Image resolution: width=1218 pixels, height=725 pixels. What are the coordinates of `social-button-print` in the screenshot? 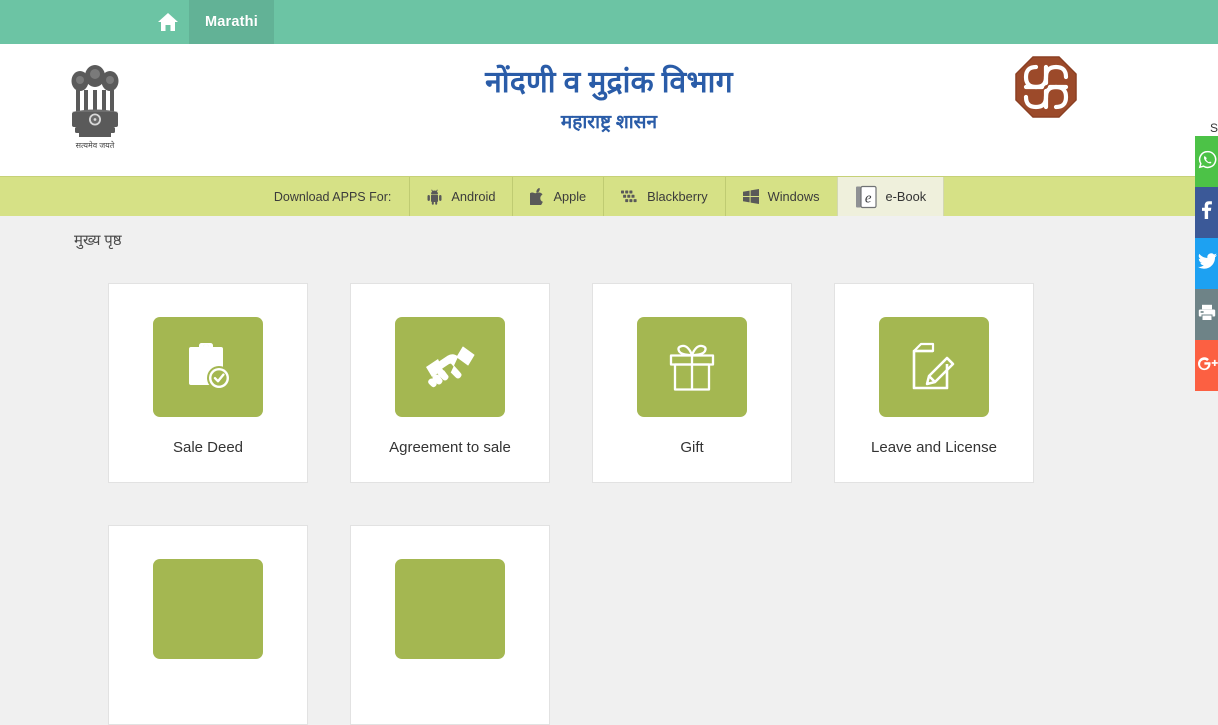 It's located at (1206, 314).